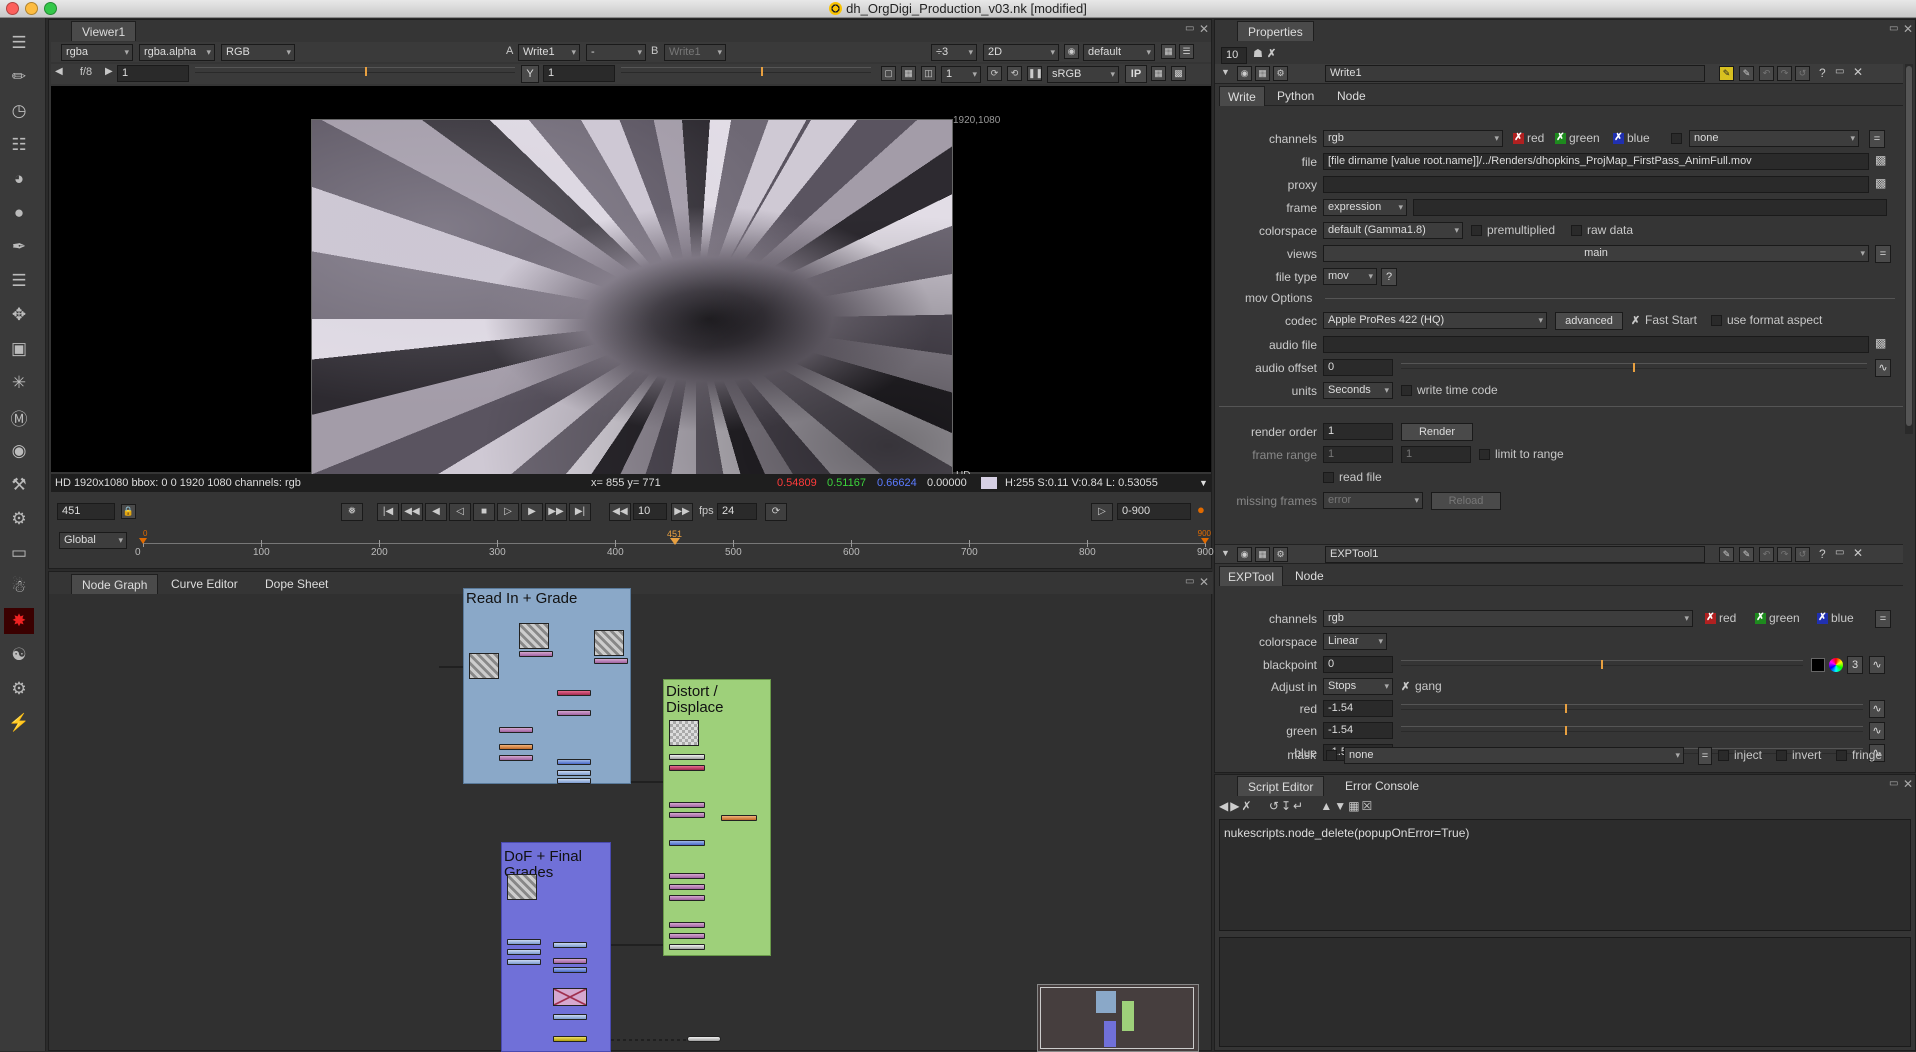  Describe the element at coordinates (746, 74) in the screenshot. I see `gamma-slider` at that location.